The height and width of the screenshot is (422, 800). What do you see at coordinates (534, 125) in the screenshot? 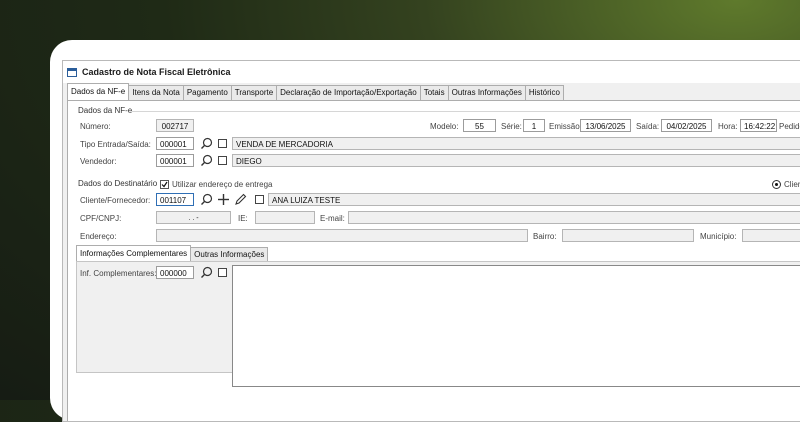
I see `serie-field: 1` at bounding box center [534, 125].